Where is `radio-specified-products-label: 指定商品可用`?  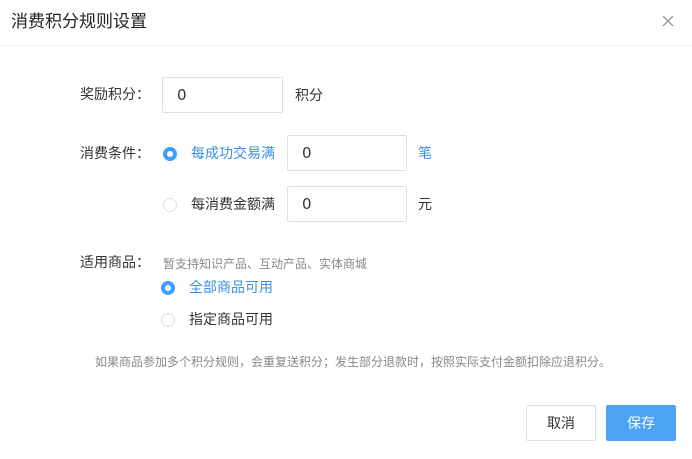 radio-specified-products-label: 指定商品可用 is located at coordinates (231, 320).